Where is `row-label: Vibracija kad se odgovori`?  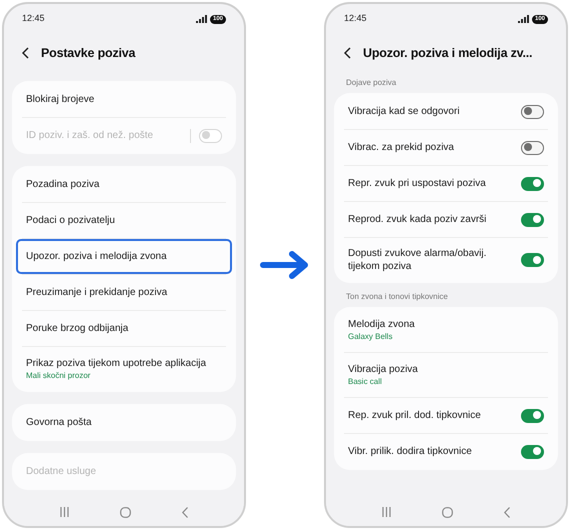 row-label: Vibracija kad se odgovori is located at coordinates (404, 111).